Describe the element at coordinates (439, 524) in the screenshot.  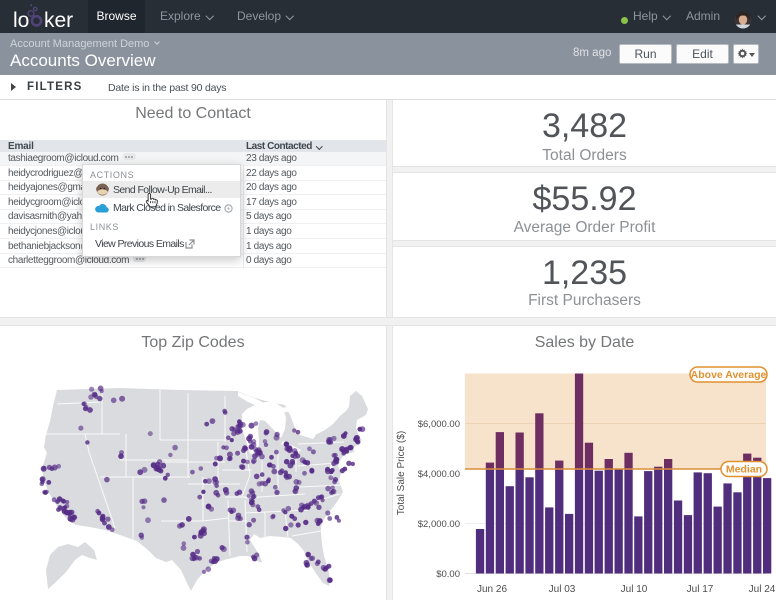
I see `svg-text: $2,000.00` at that location.